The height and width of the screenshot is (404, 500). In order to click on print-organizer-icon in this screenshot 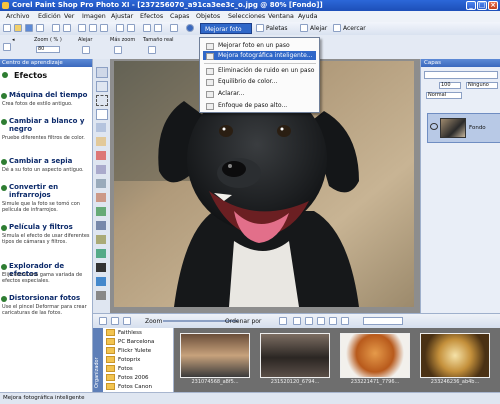, I will do `click(321, 321)`.